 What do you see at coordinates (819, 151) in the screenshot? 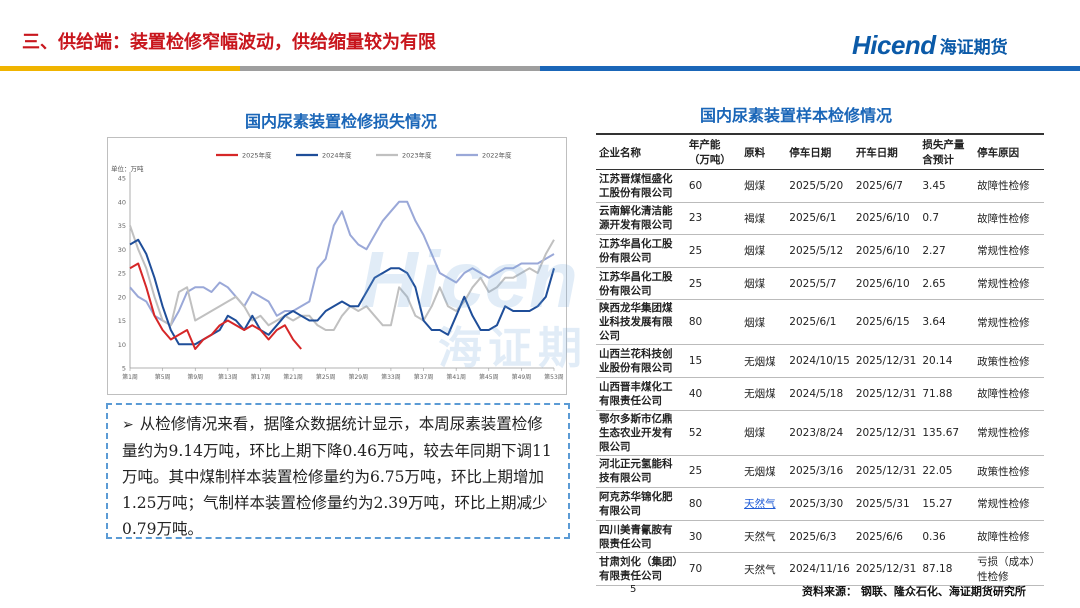
I see `header-stop-date: 停车日期` at bounding box center [819, 151].